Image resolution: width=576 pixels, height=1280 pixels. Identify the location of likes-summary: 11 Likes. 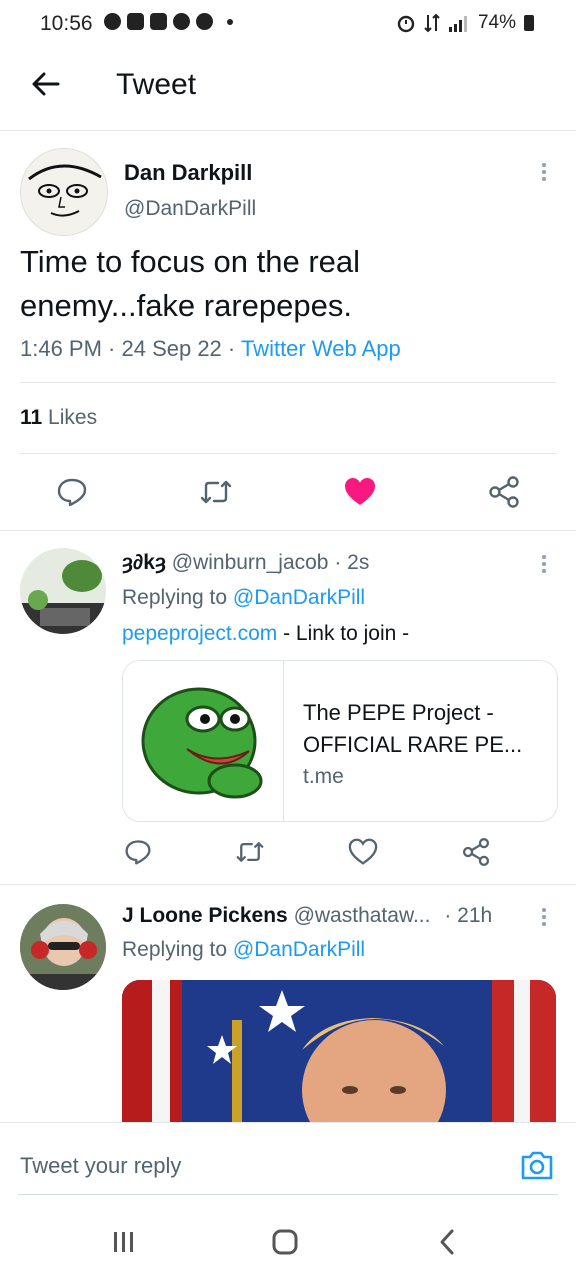
(58, 418).